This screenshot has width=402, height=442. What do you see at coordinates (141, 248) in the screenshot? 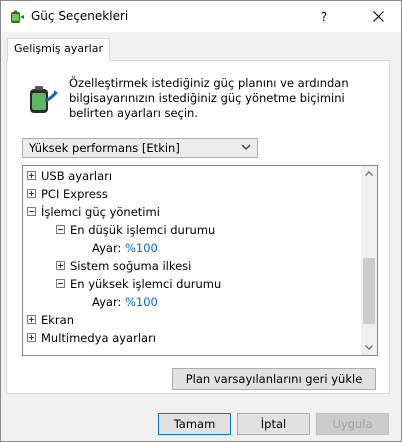
I see `setting-value-min: %100` at bounding box center [141, 248].